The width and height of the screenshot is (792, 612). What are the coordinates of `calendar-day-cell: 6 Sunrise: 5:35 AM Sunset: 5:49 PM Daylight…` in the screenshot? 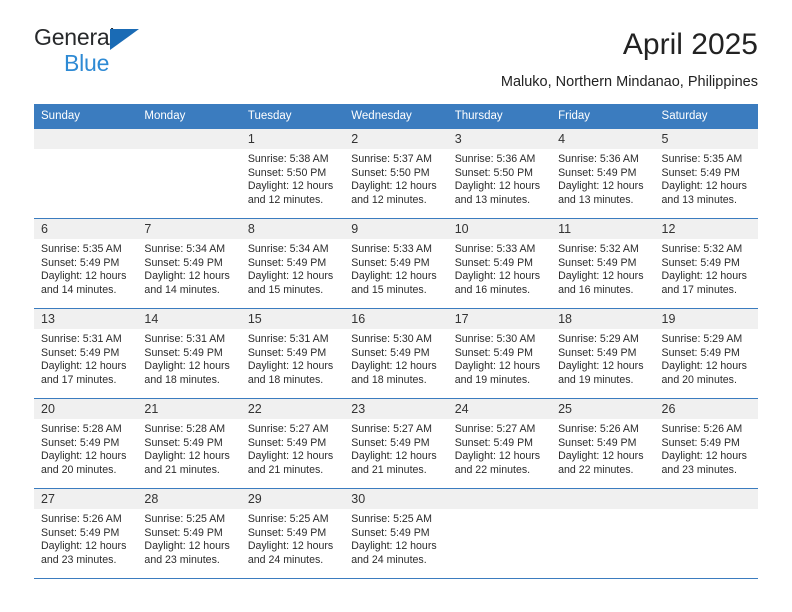 It's located at (86, 263).